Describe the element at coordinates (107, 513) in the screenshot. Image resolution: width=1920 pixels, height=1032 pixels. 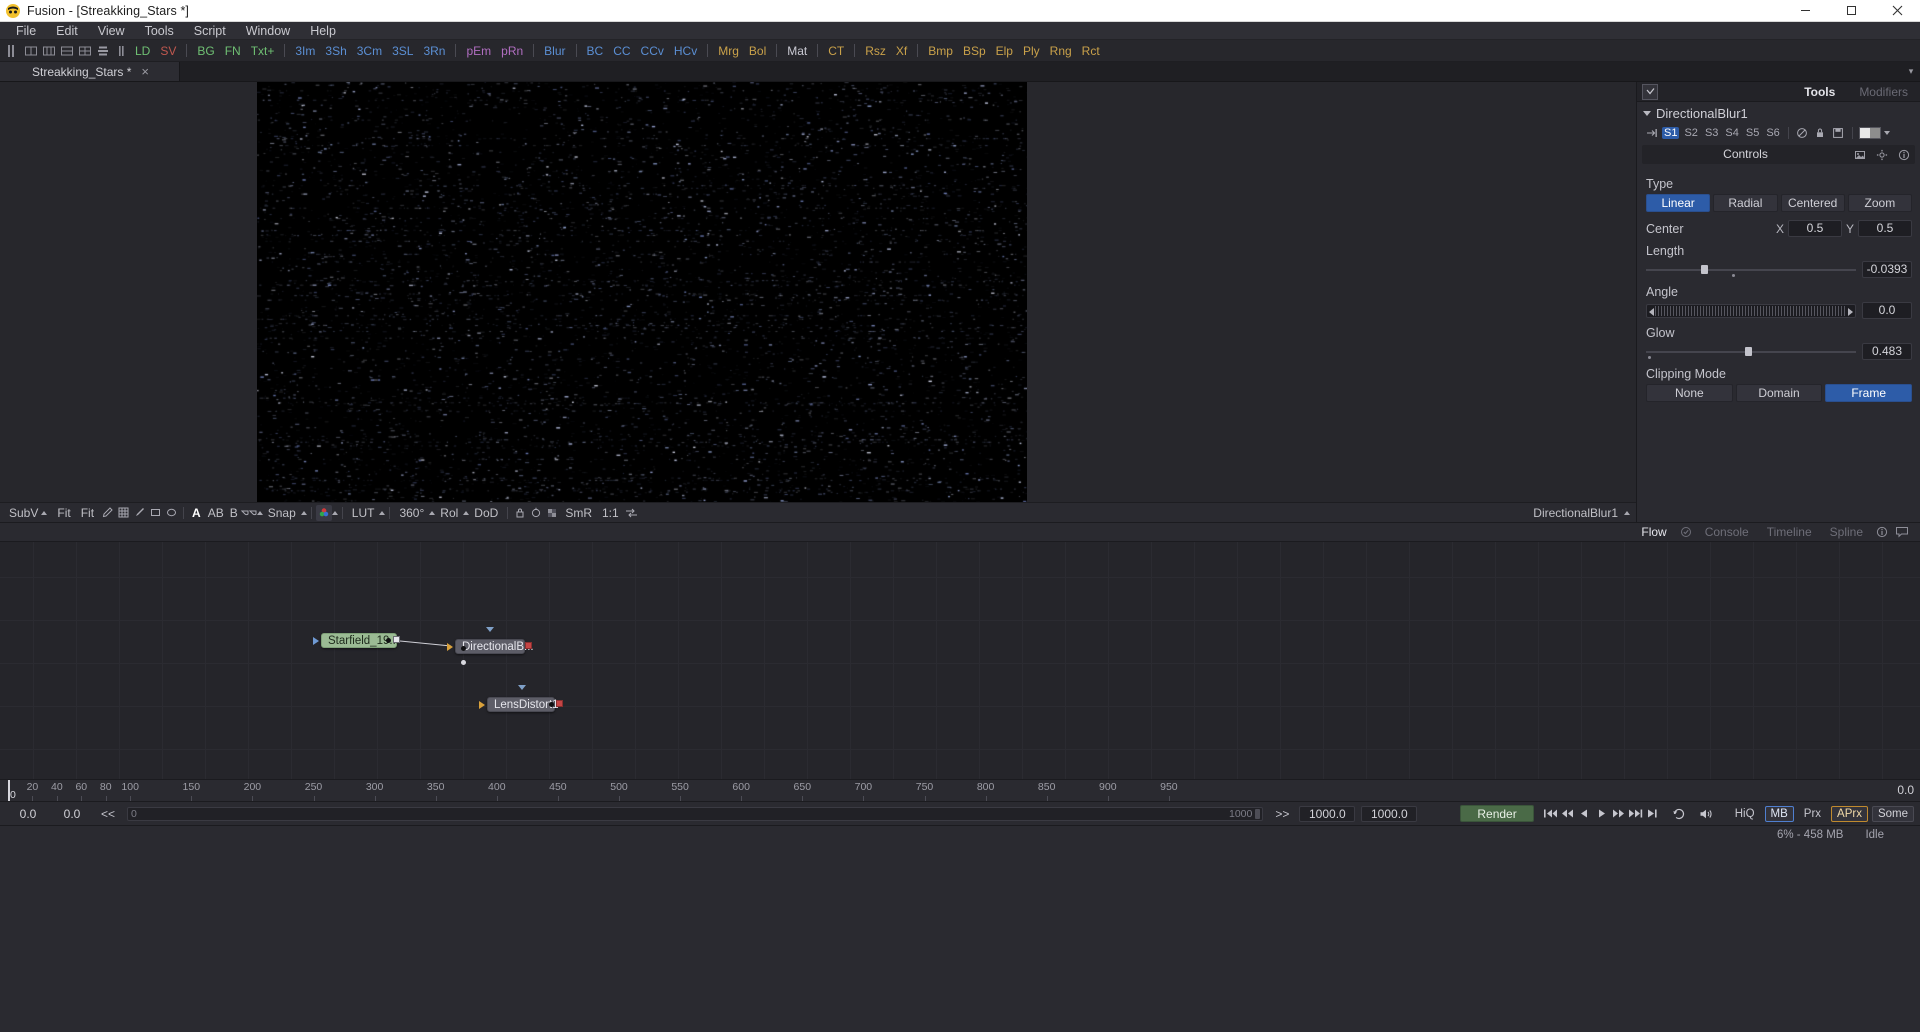
I see `pipette-icon` at that location.